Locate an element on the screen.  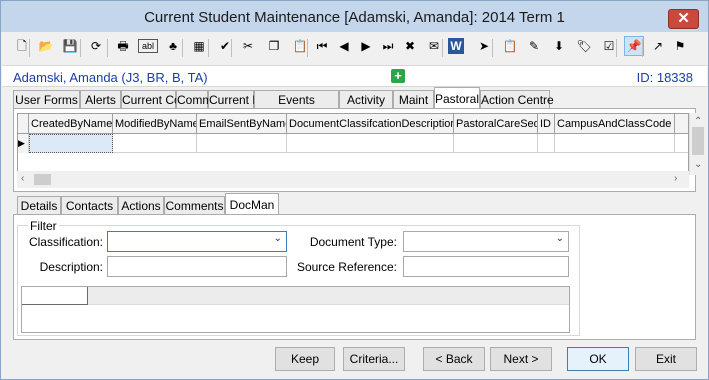
horizontal-scrollbar: ‹ › is located at coordinates (353, 179).